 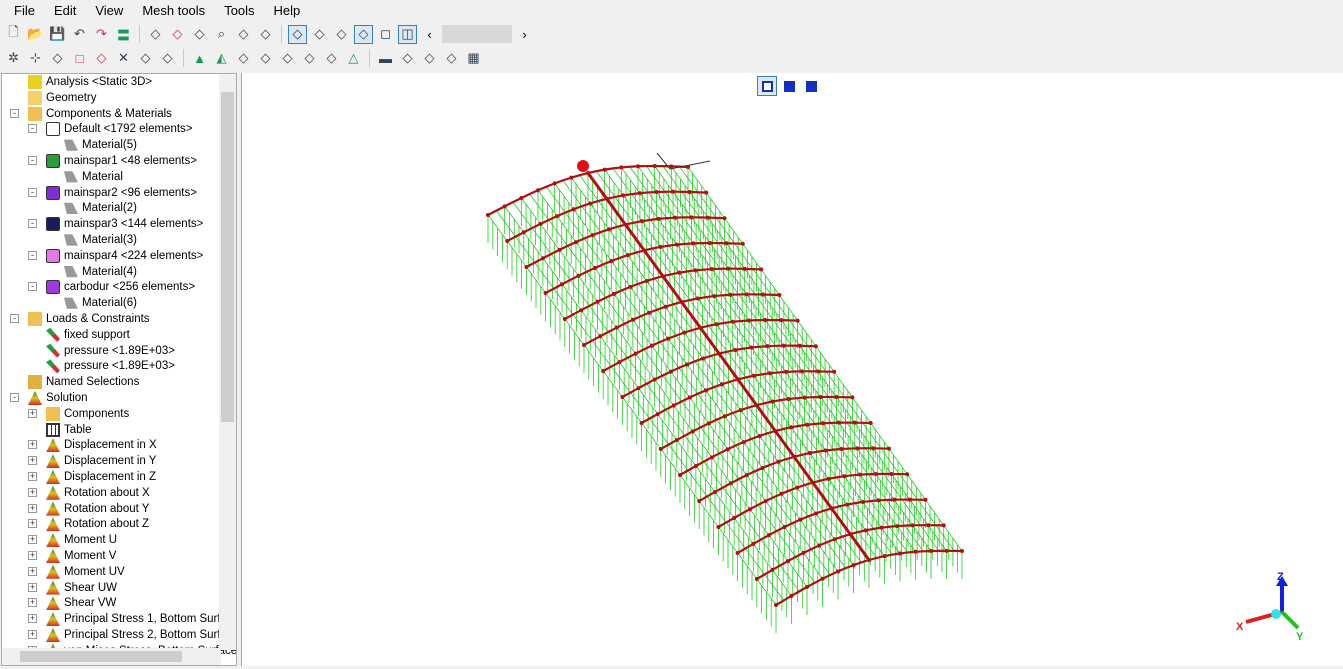 What do you see at coordinates (524, 34) in the screenshot?
I see `scroll-right-button: ›` at bounding box center [524, 34].